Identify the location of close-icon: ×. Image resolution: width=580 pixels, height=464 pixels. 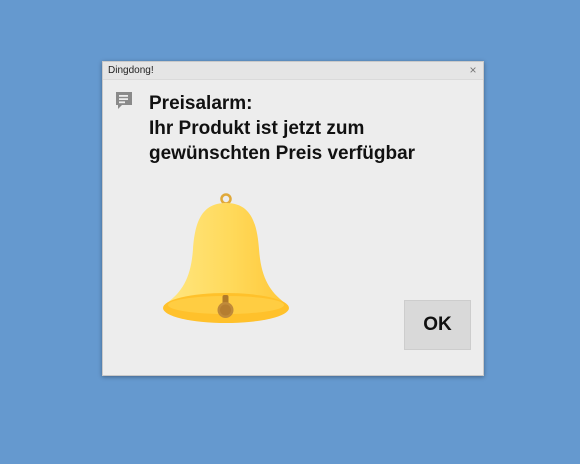
(473, 70).